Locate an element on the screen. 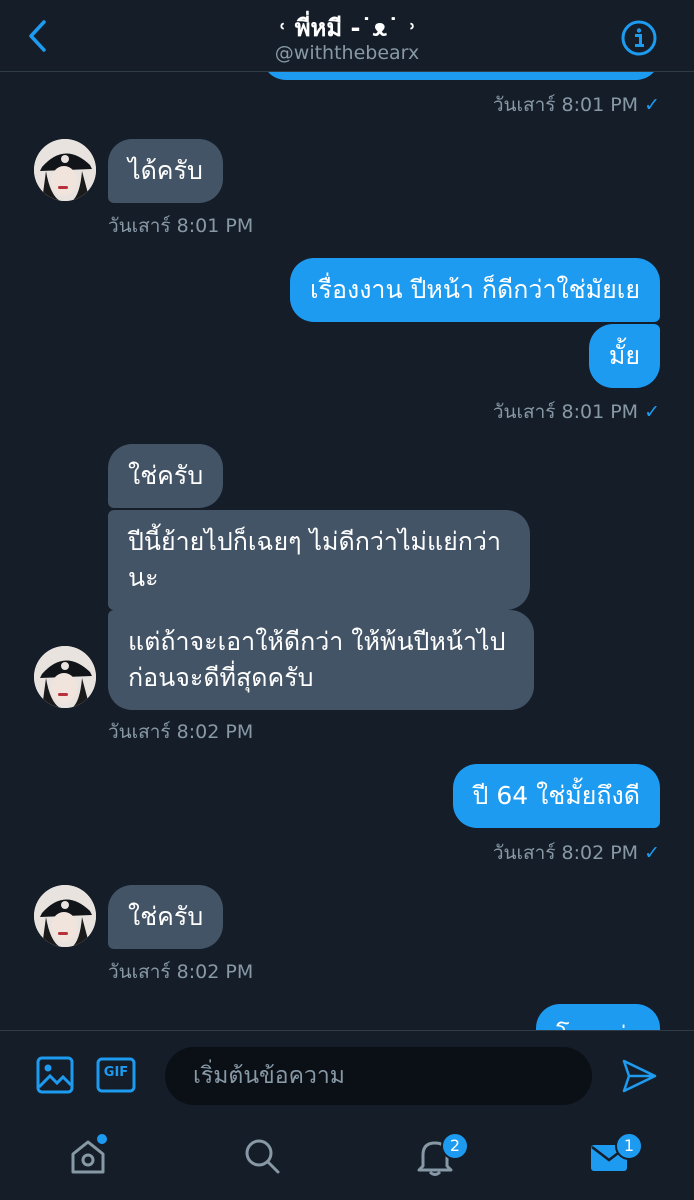 The width and height of the screenshot is (694, 1200). tab-messages: 1 is located at coordinates (616, 1154).